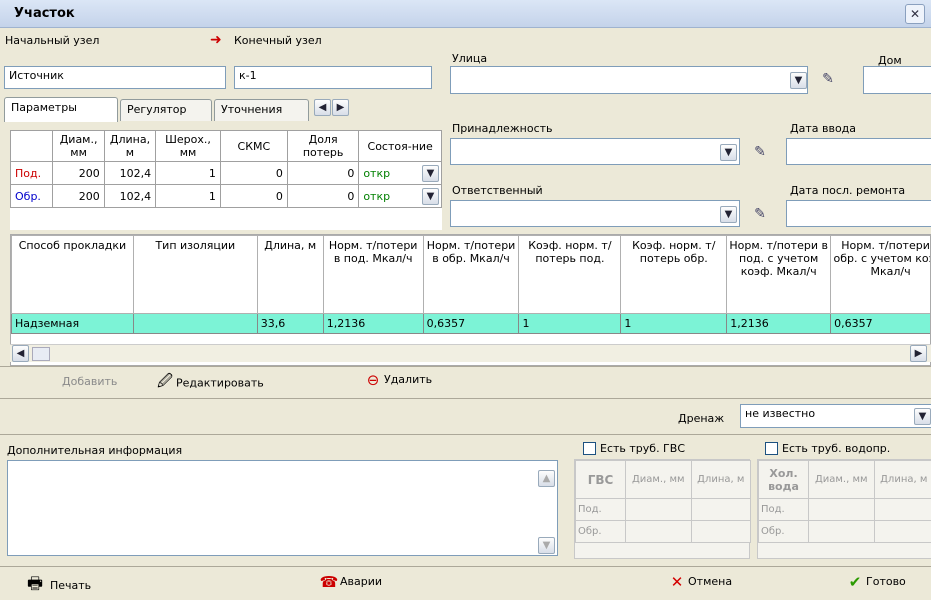 The width and height of the screenshot is (931, 600). I want to click on grid-header-laying: Способ прокладки, so click(73, 275).